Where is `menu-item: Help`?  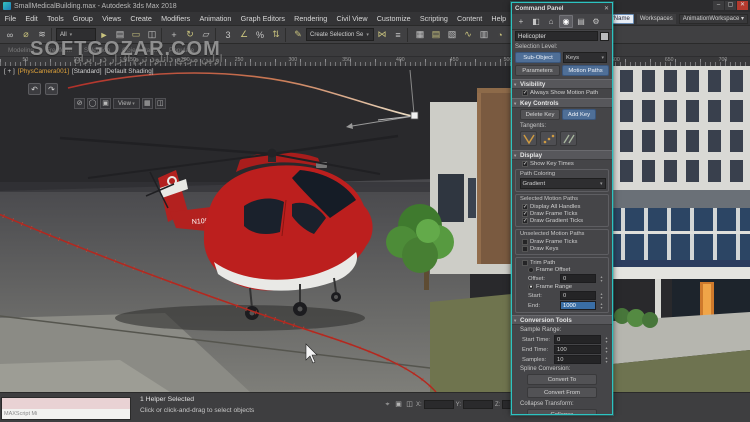
menu-item: Help is located at coordinates (499, 18).